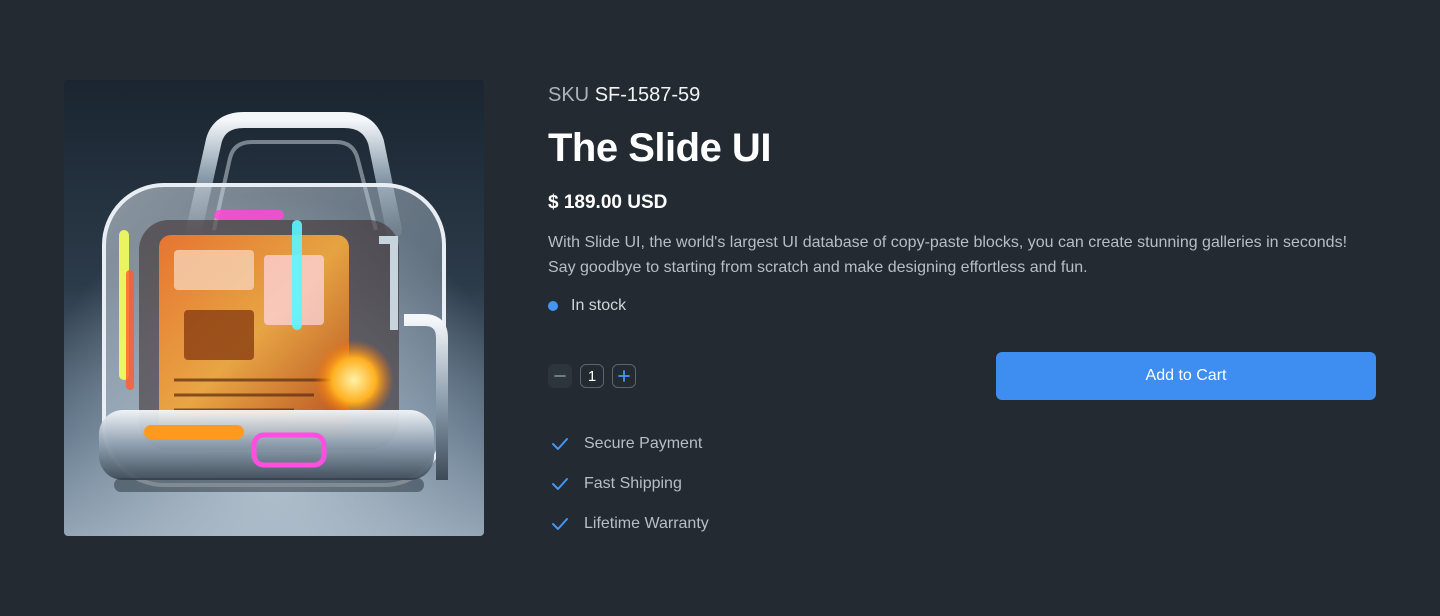 The width and height of the screenshot is (1440, 616). I want to click on product-title: The Slide UI, so click(659, 148).